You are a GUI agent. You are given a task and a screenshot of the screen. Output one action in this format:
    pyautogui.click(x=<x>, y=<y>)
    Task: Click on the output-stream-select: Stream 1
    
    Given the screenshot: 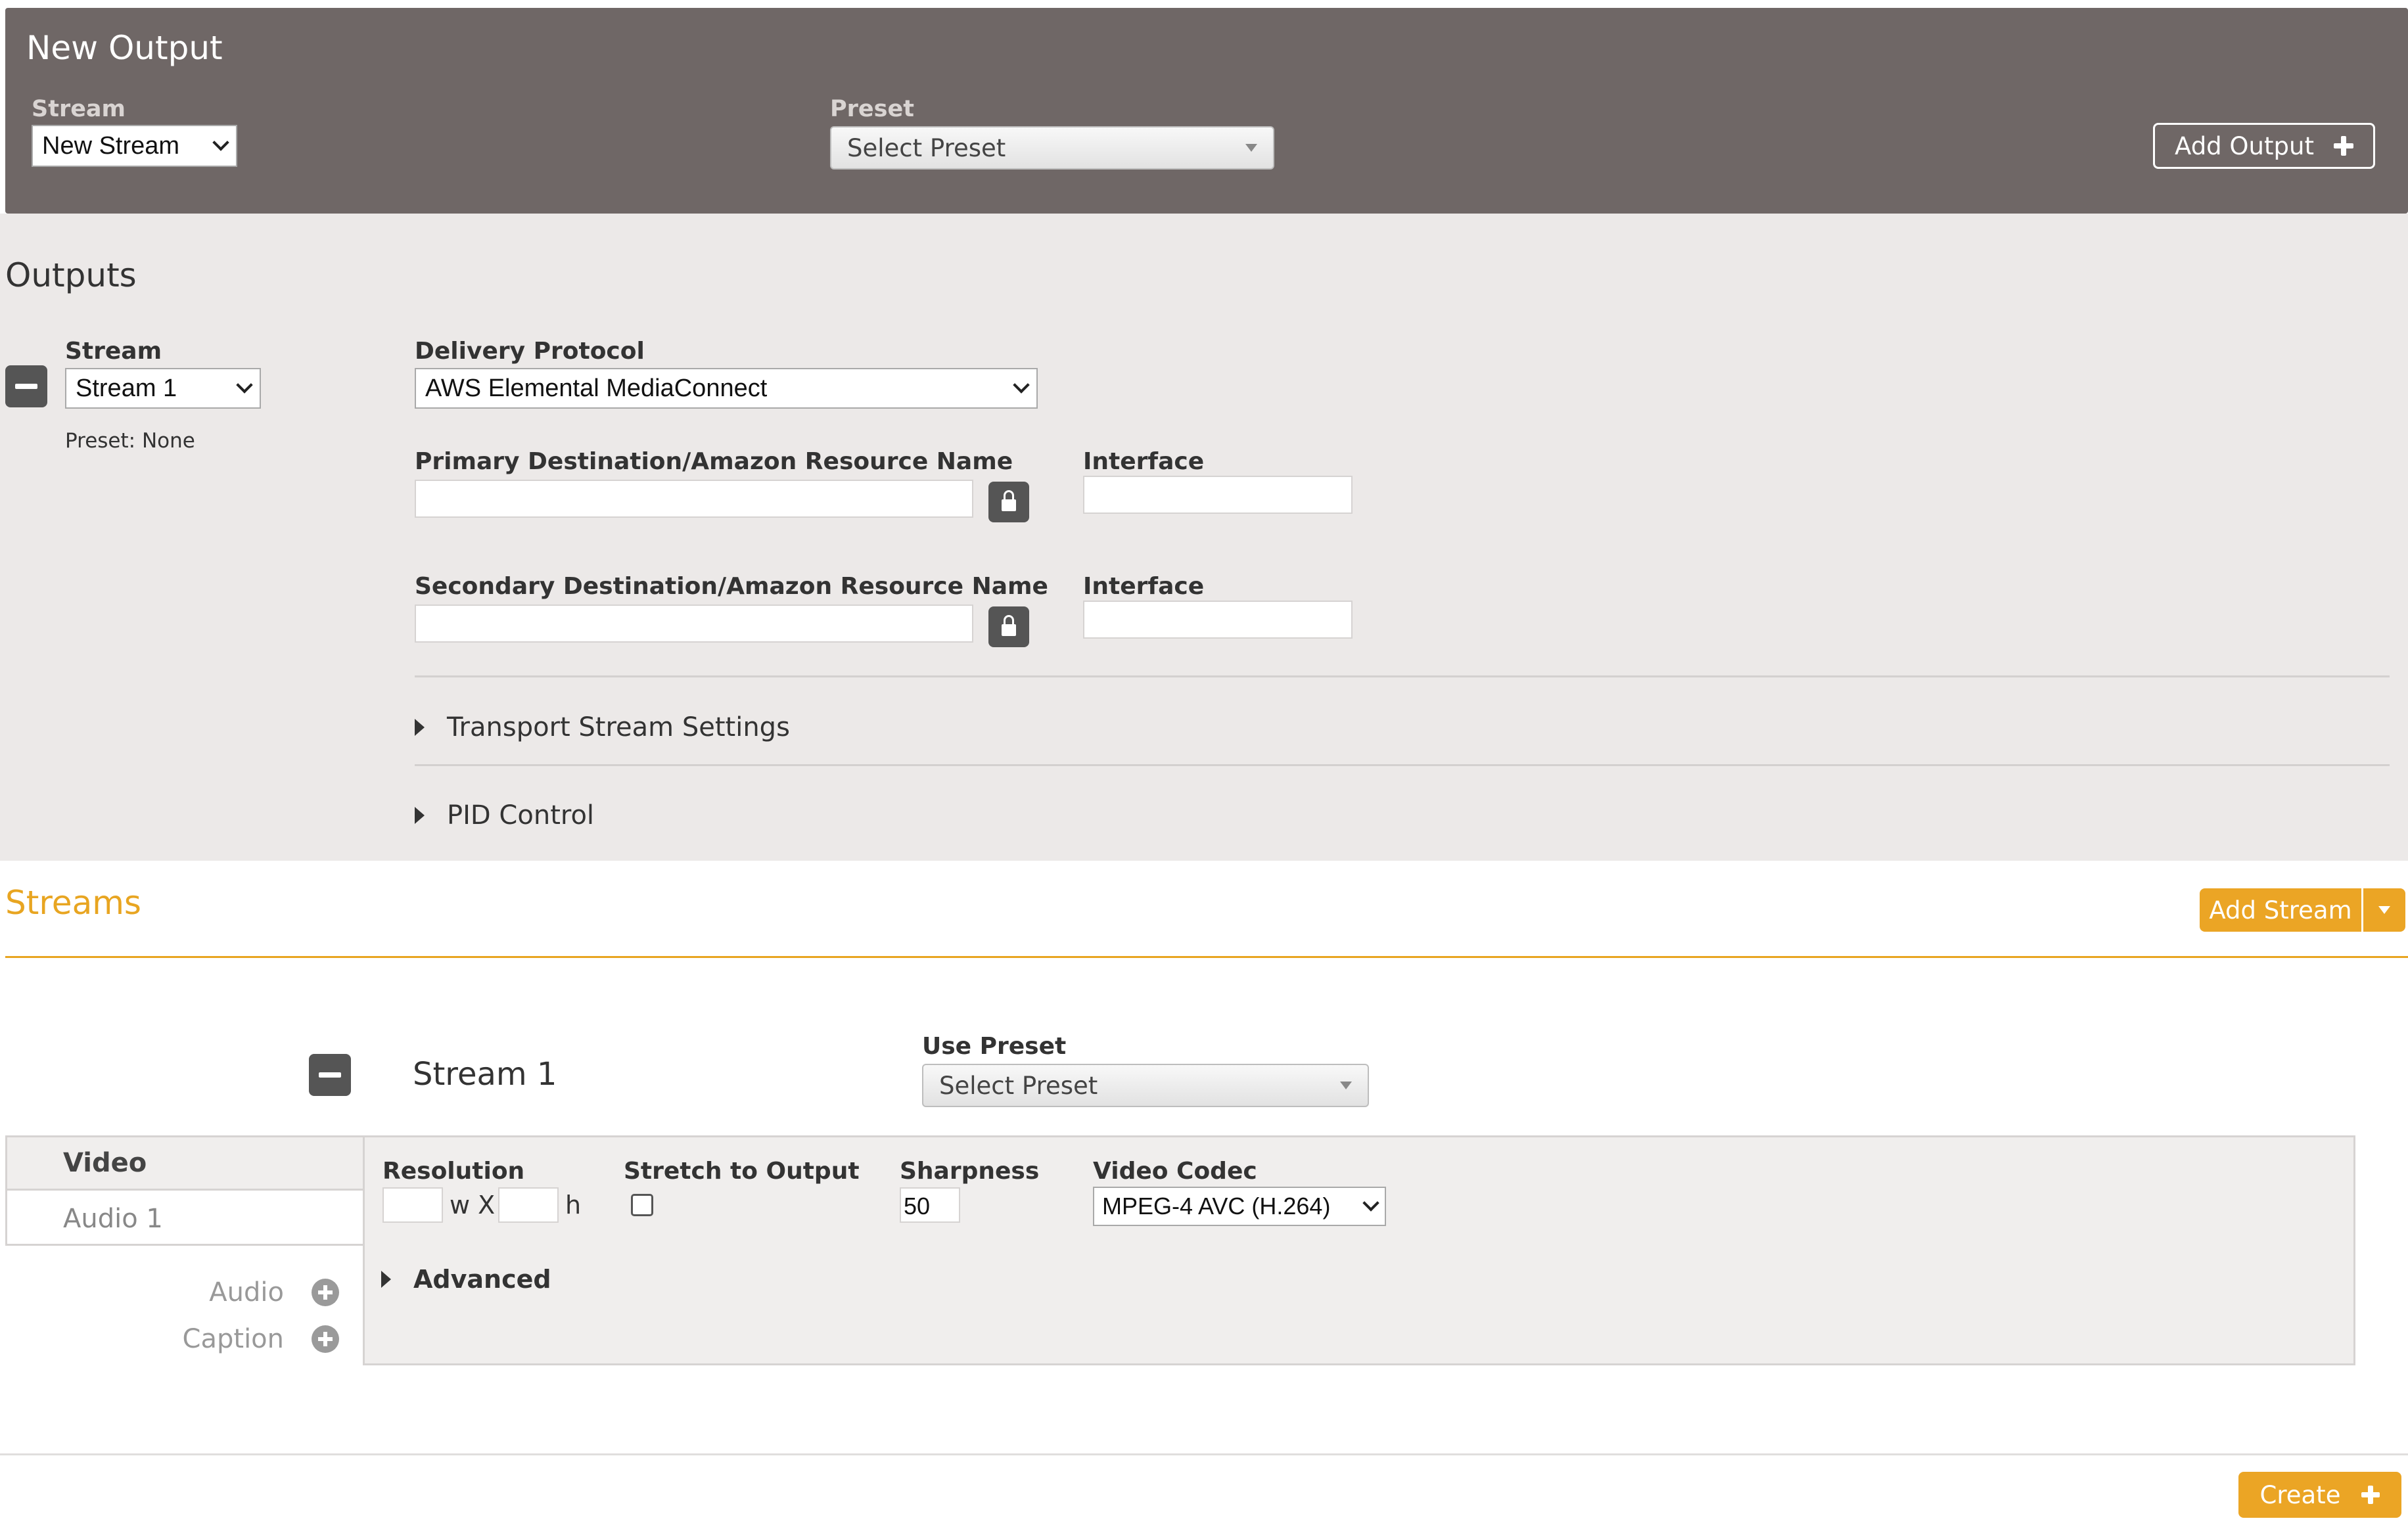 What is the action you would take?
    pyautogui.click(x=163, y=389)
    